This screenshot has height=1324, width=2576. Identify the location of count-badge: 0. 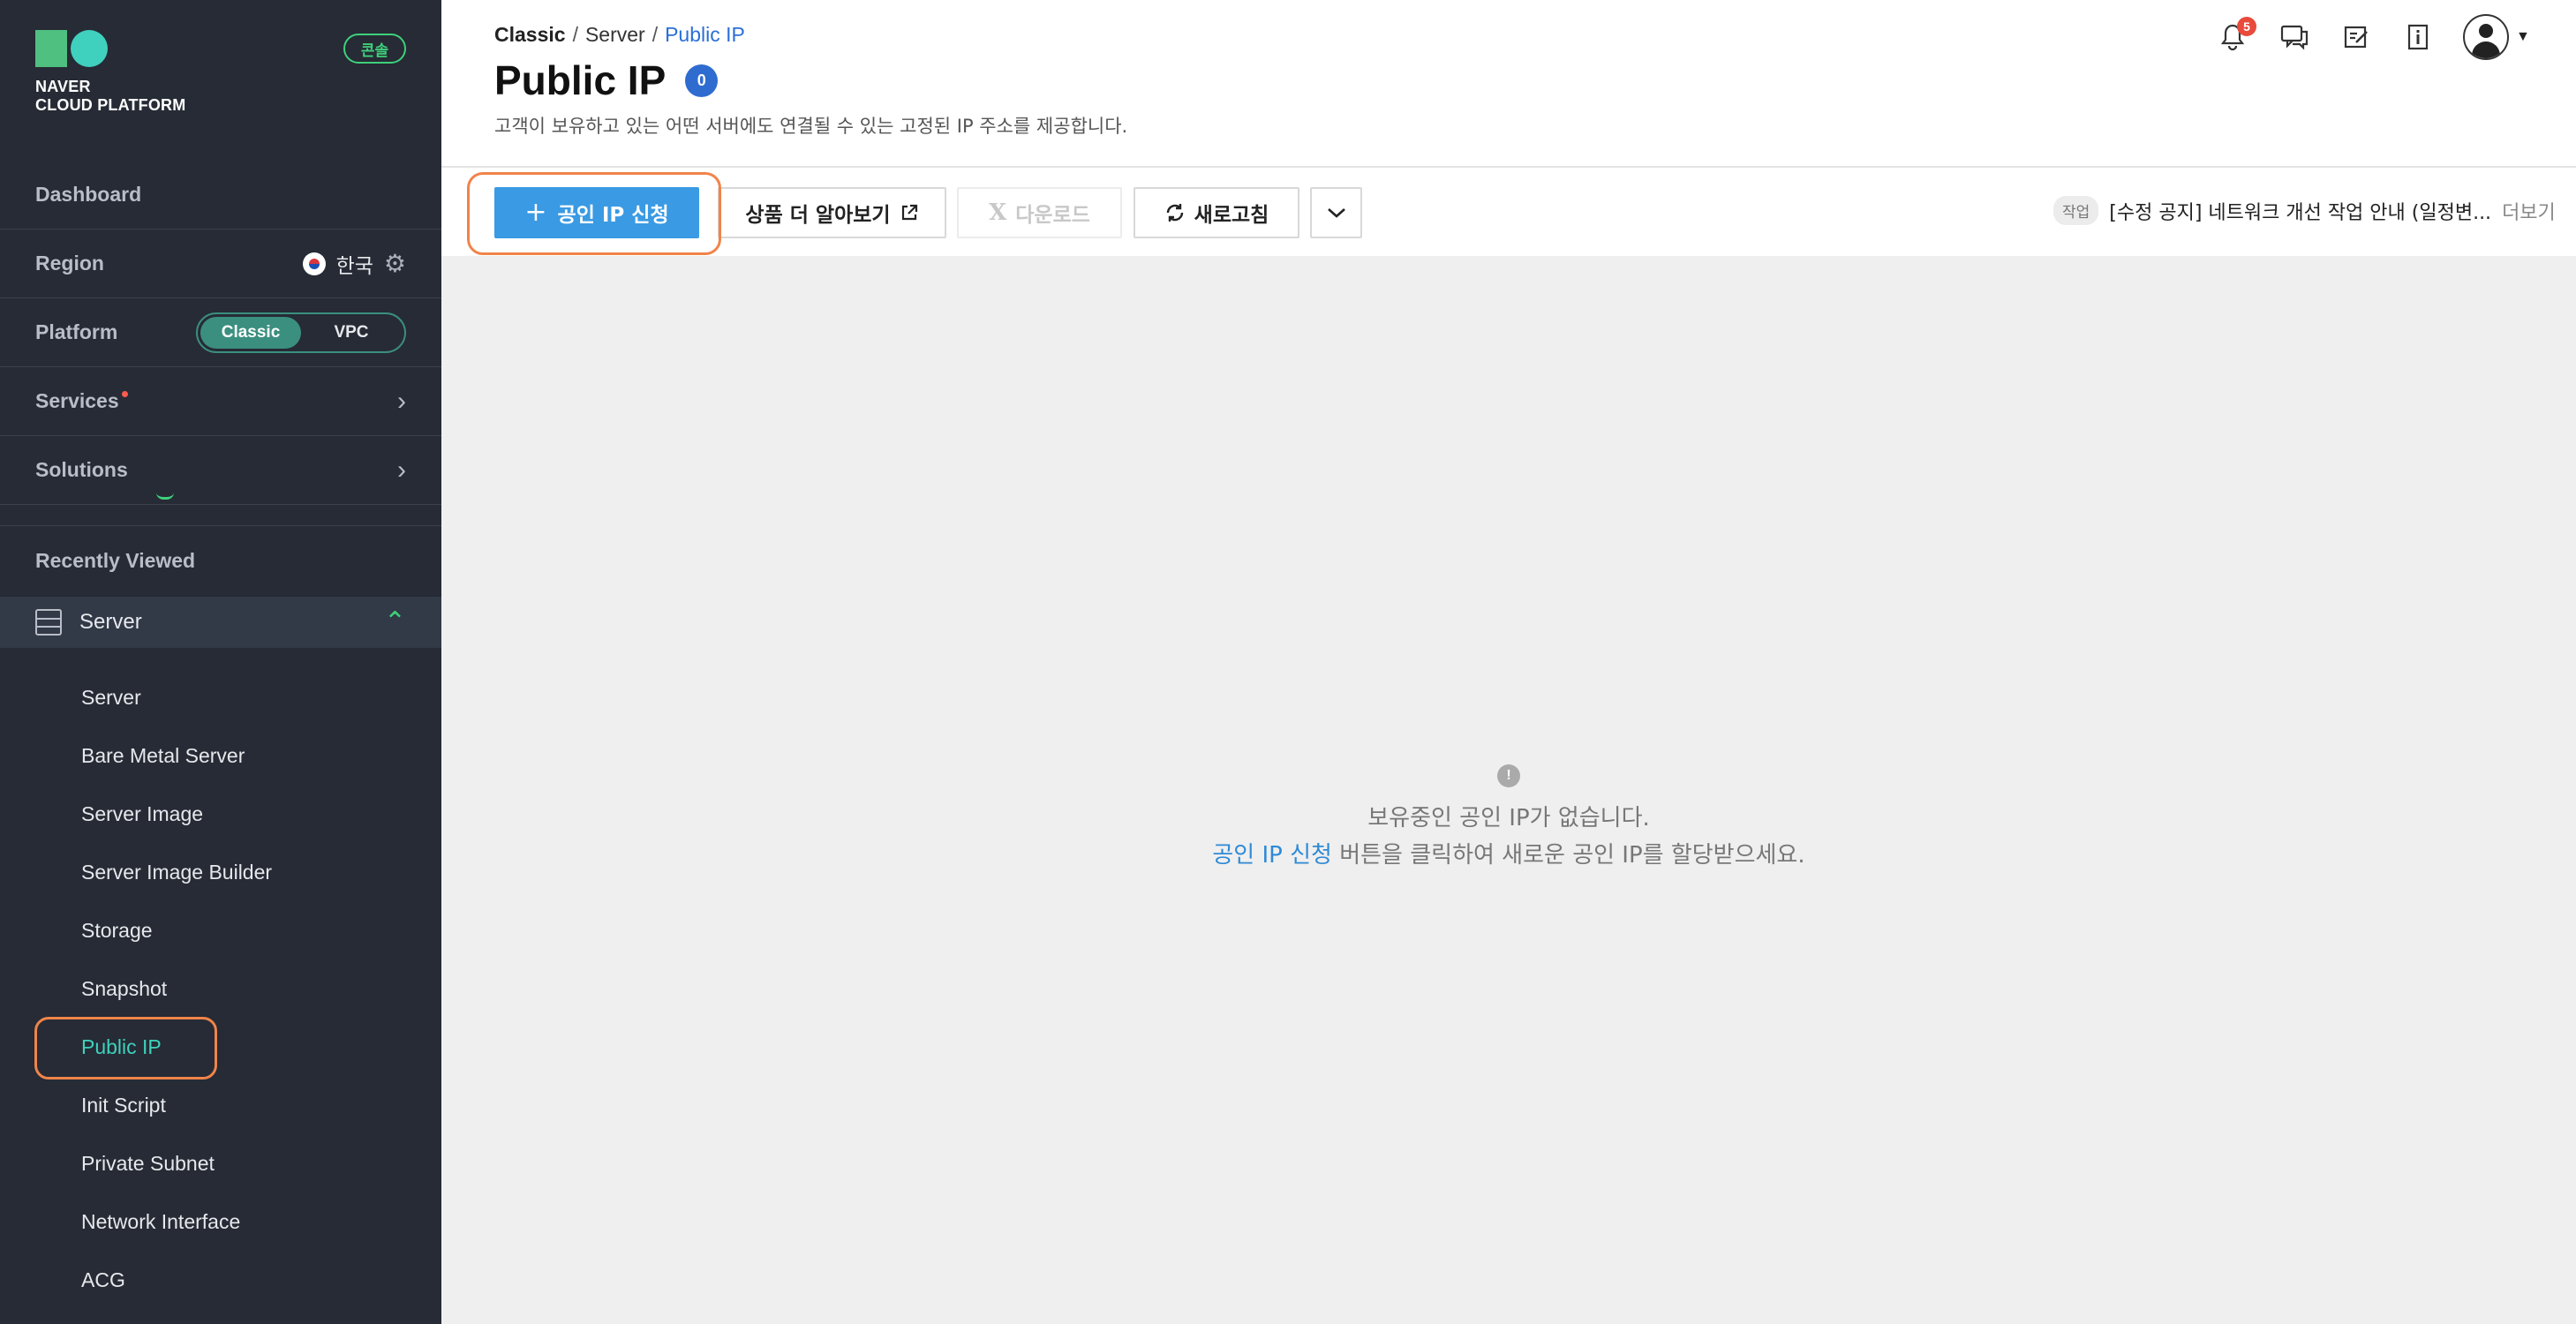
(702, 81).